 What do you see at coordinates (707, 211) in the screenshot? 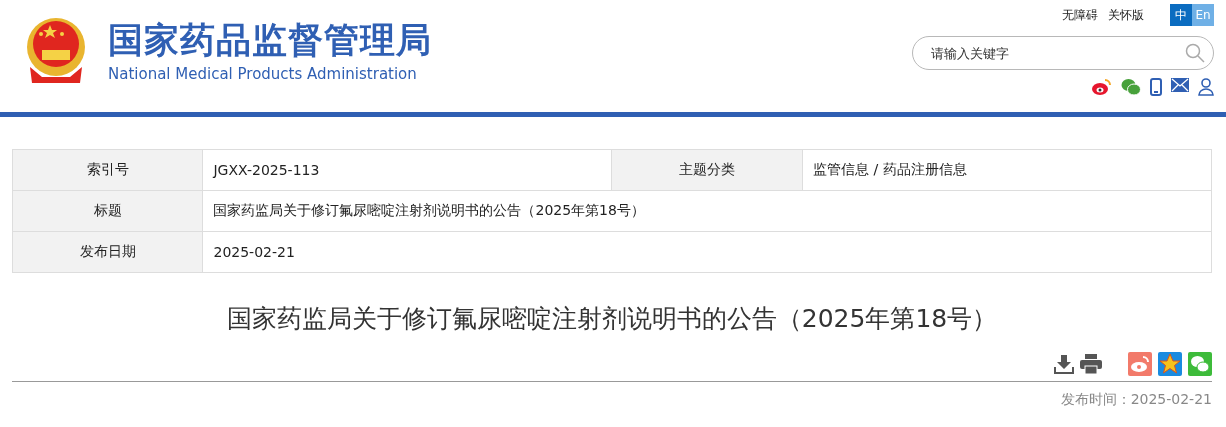
I see `value-cell: 国家药监局关于修订氟尿嘧啶注射剂说明书的公告（2025年第18号）` at bounding box center [707, 211].